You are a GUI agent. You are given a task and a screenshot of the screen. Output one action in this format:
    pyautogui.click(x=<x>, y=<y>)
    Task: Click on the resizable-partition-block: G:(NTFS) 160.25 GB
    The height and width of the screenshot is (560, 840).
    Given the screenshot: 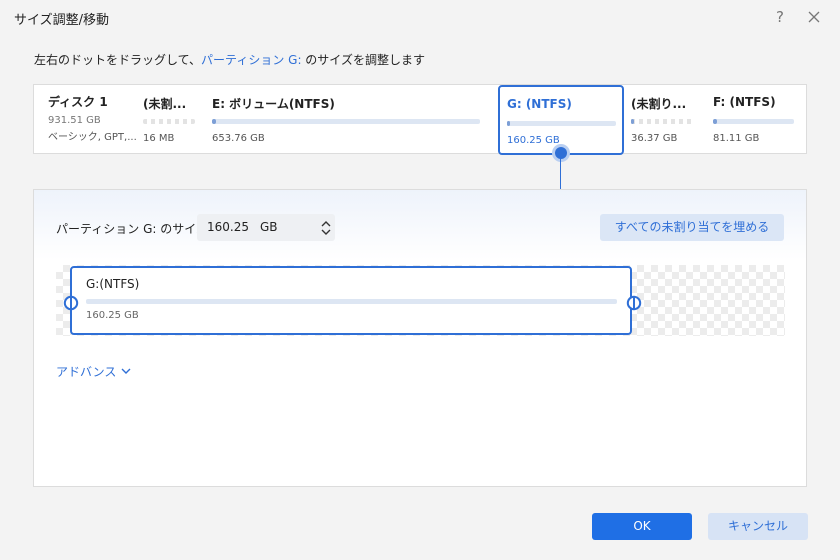 What is the action you would take?
    pyautogui.click(x=352, y=300)
    